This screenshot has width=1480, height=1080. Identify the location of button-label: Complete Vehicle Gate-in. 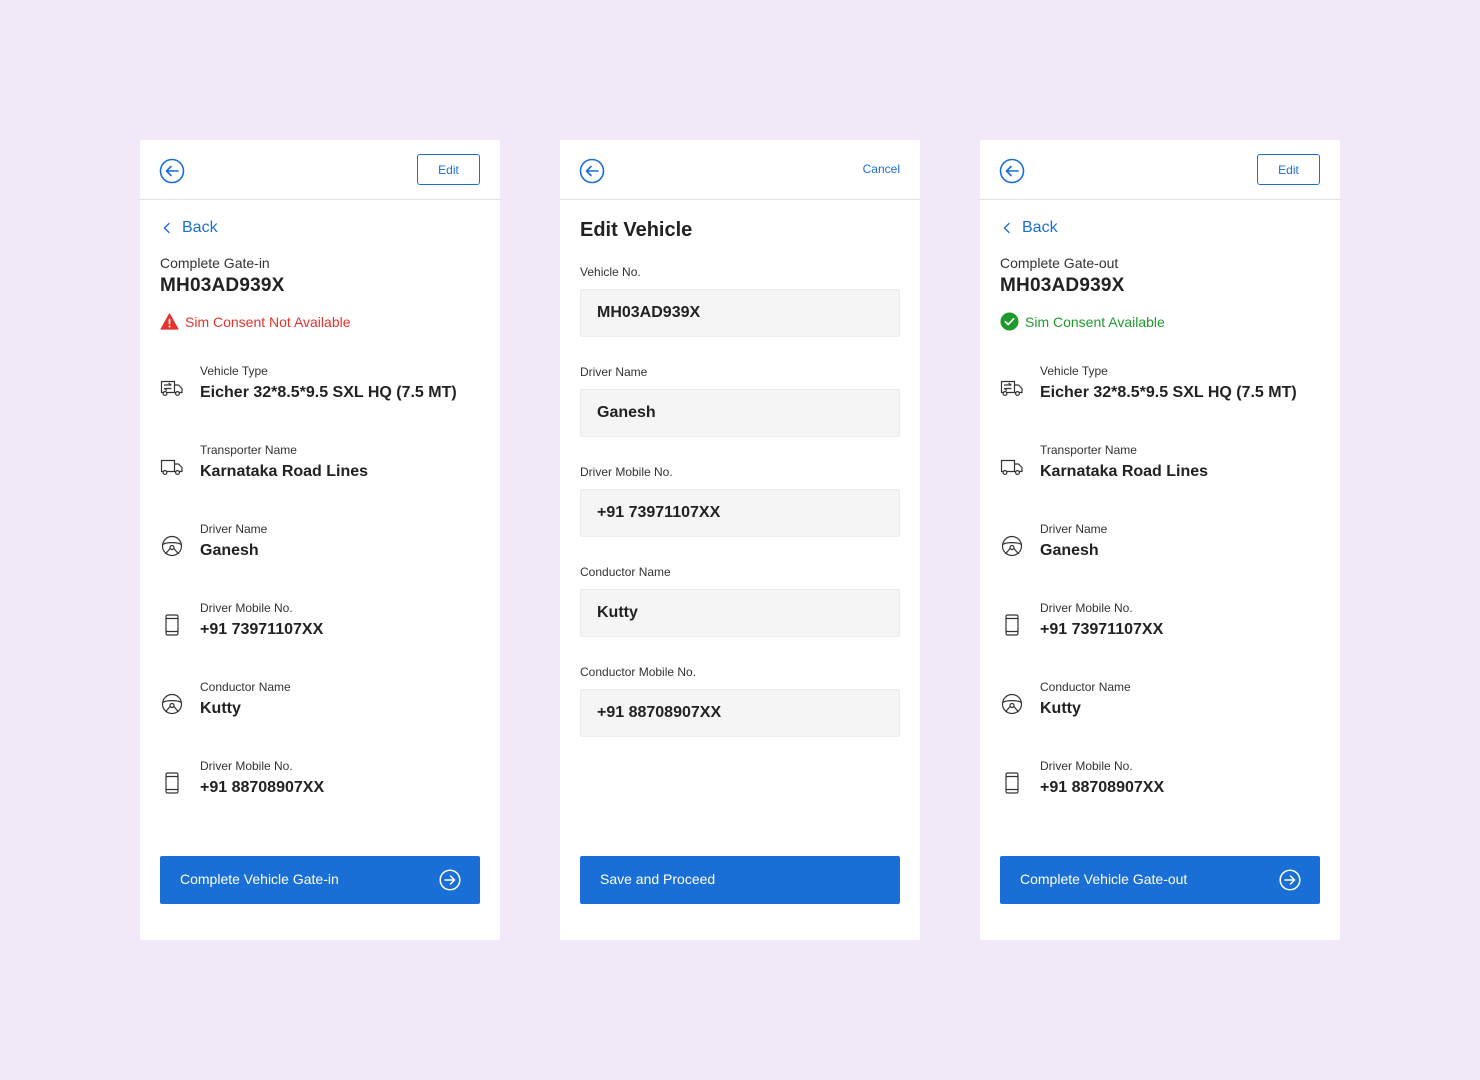
(259, 879).